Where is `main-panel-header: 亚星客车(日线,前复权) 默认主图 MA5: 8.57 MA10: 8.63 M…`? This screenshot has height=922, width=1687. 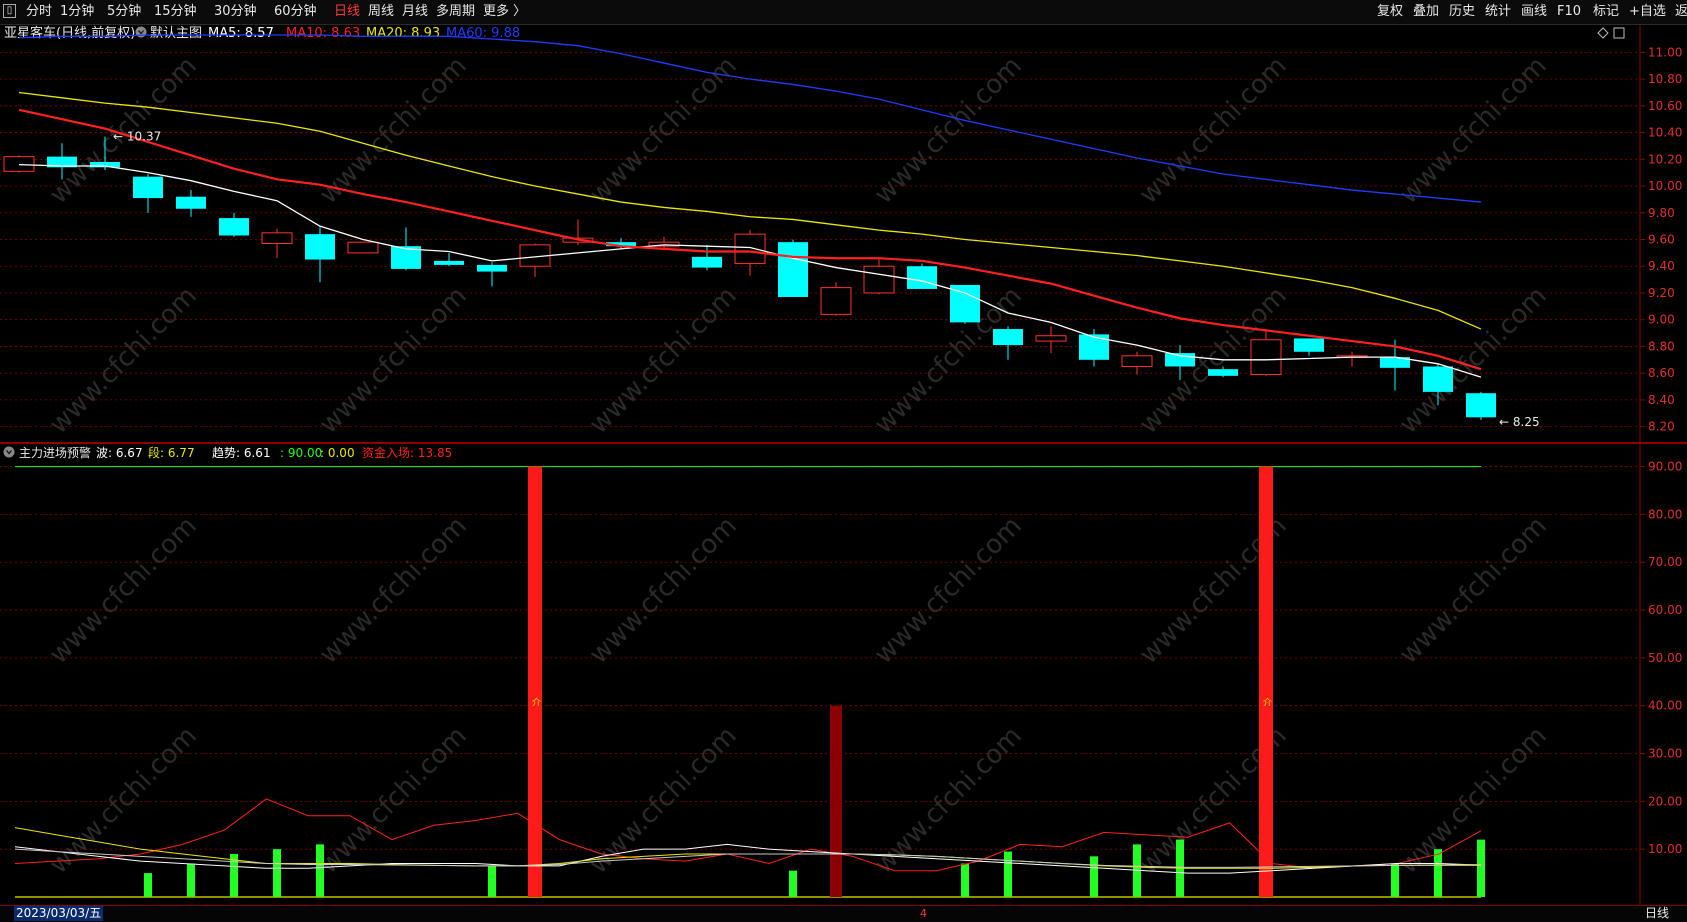 main-panel-header: 亚星客车(日线,前复权) 默认主图 MA5: 8.57 MA10: 8.63 M… is located at coordinates (814, 33).